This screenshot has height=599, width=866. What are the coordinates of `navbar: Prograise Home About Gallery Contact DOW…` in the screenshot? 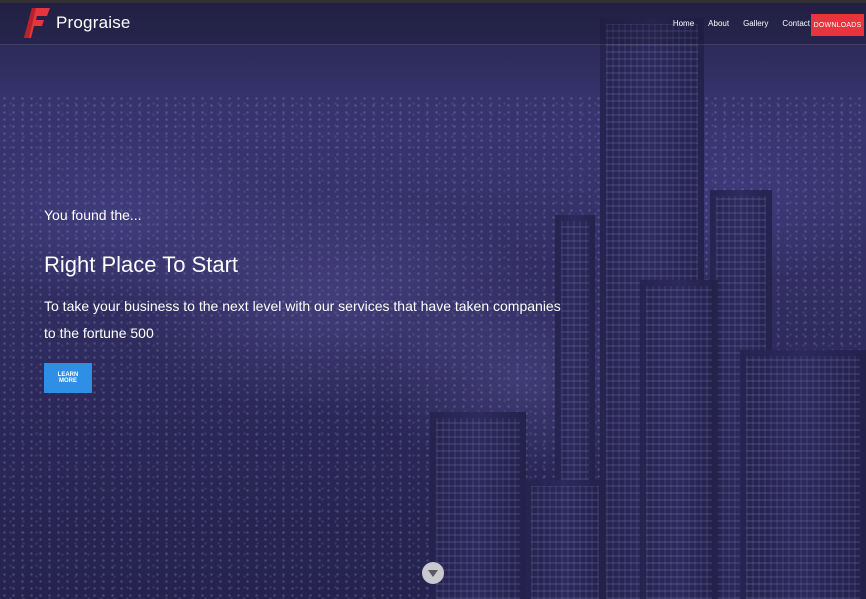 It's located at (433, 22).